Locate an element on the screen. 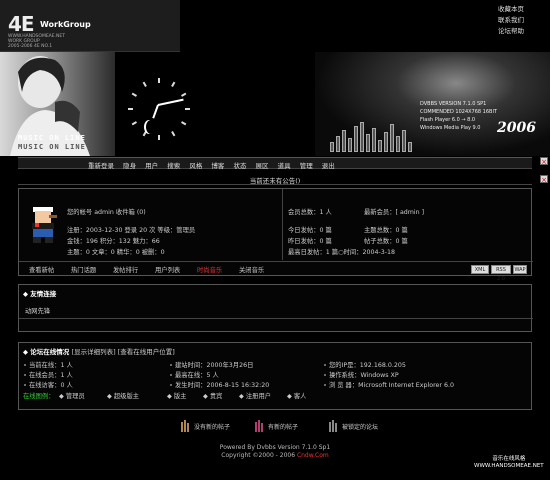  legend-no-new-text: 没有新的帖子 is located at coordinates (212, 427).